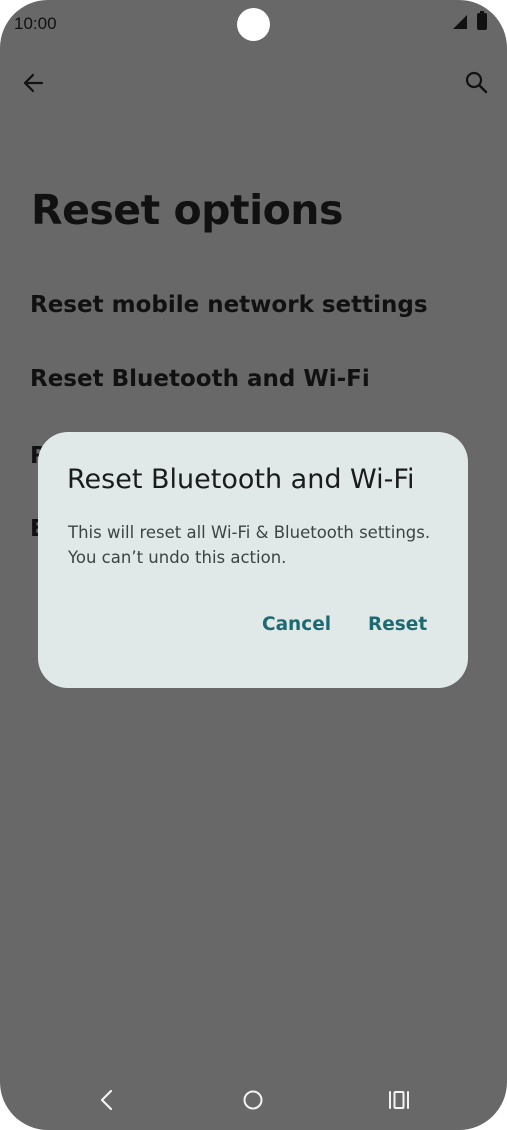  I want to click on status-bar: 10:00, so click(253, 24).